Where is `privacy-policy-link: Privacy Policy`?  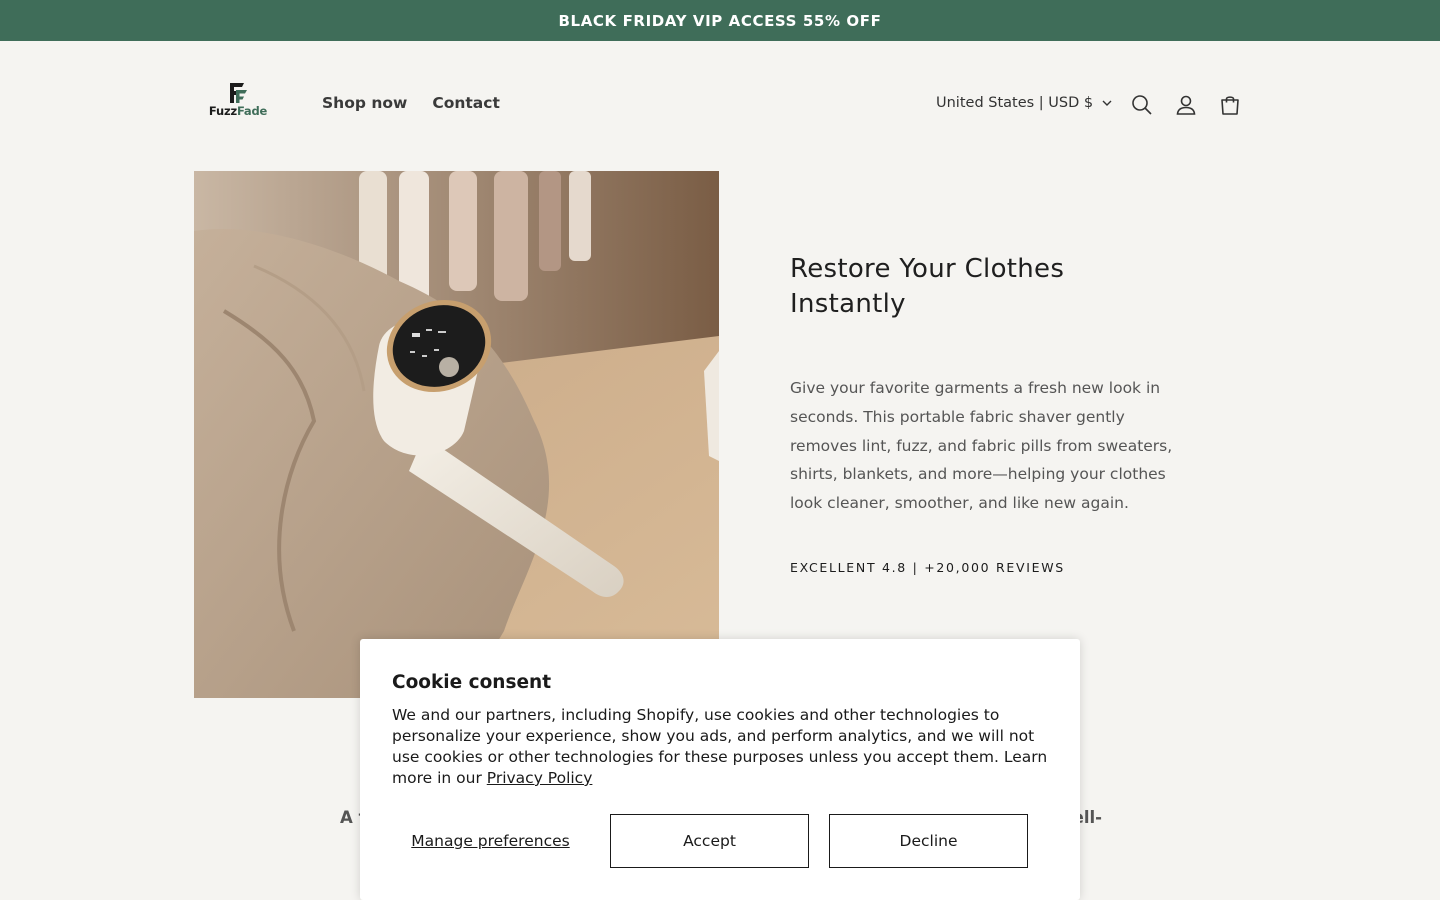 privacy-policy-link: Privacy Policy is located at coordinates (540, 778).